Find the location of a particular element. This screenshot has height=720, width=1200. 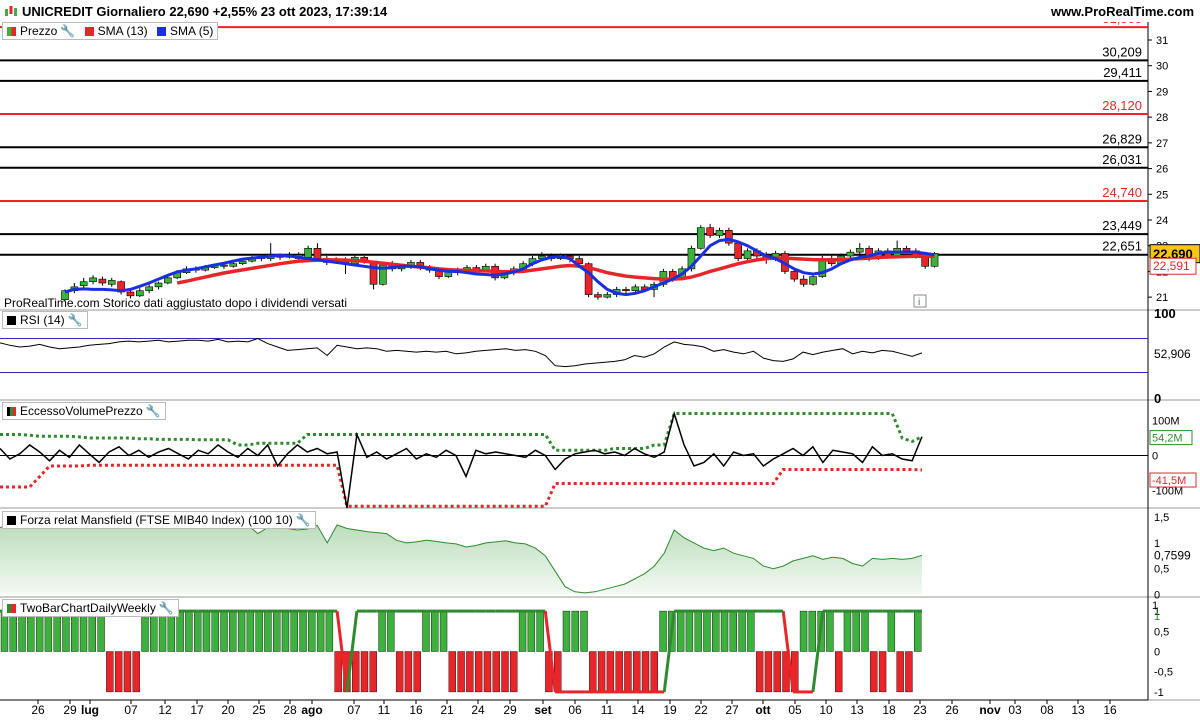

level-label: 22,651 is located at coordinates (1122, 246).